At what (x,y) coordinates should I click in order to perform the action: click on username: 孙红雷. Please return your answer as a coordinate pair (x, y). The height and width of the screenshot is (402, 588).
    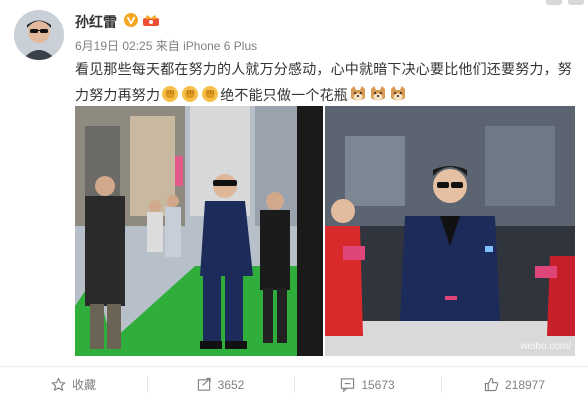
    Looking at the image, I should click on (96, 22).